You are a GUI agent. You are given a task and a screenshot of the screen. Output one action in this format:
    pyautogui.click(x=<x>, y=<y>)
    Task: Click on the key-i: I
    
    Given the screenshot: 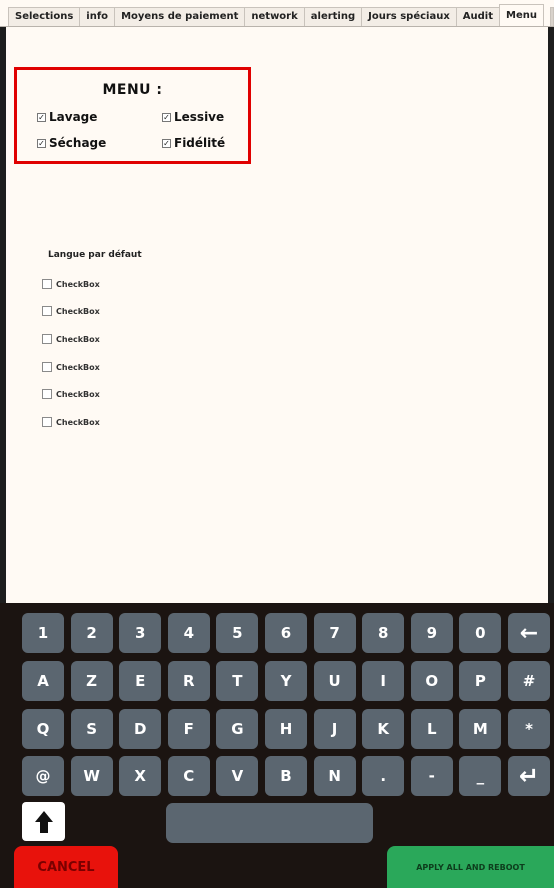 What is the action you would take?
    pyautogui.click(x=383, y=681)
    